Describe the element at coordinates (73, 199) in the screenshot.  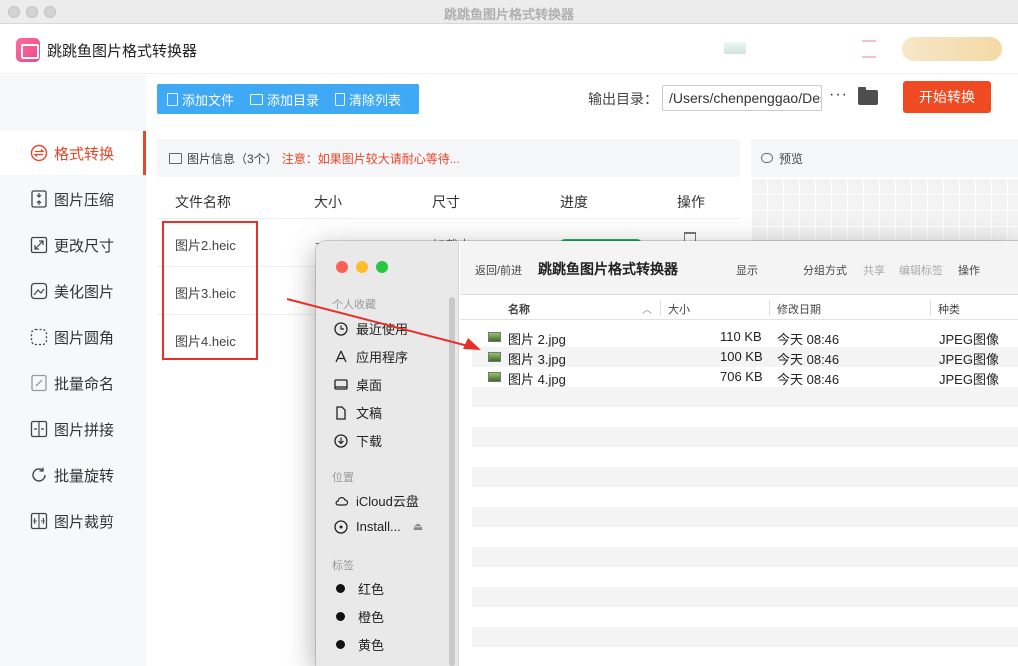
I see `sidebar-item-compress: 图片压缩` at that location.